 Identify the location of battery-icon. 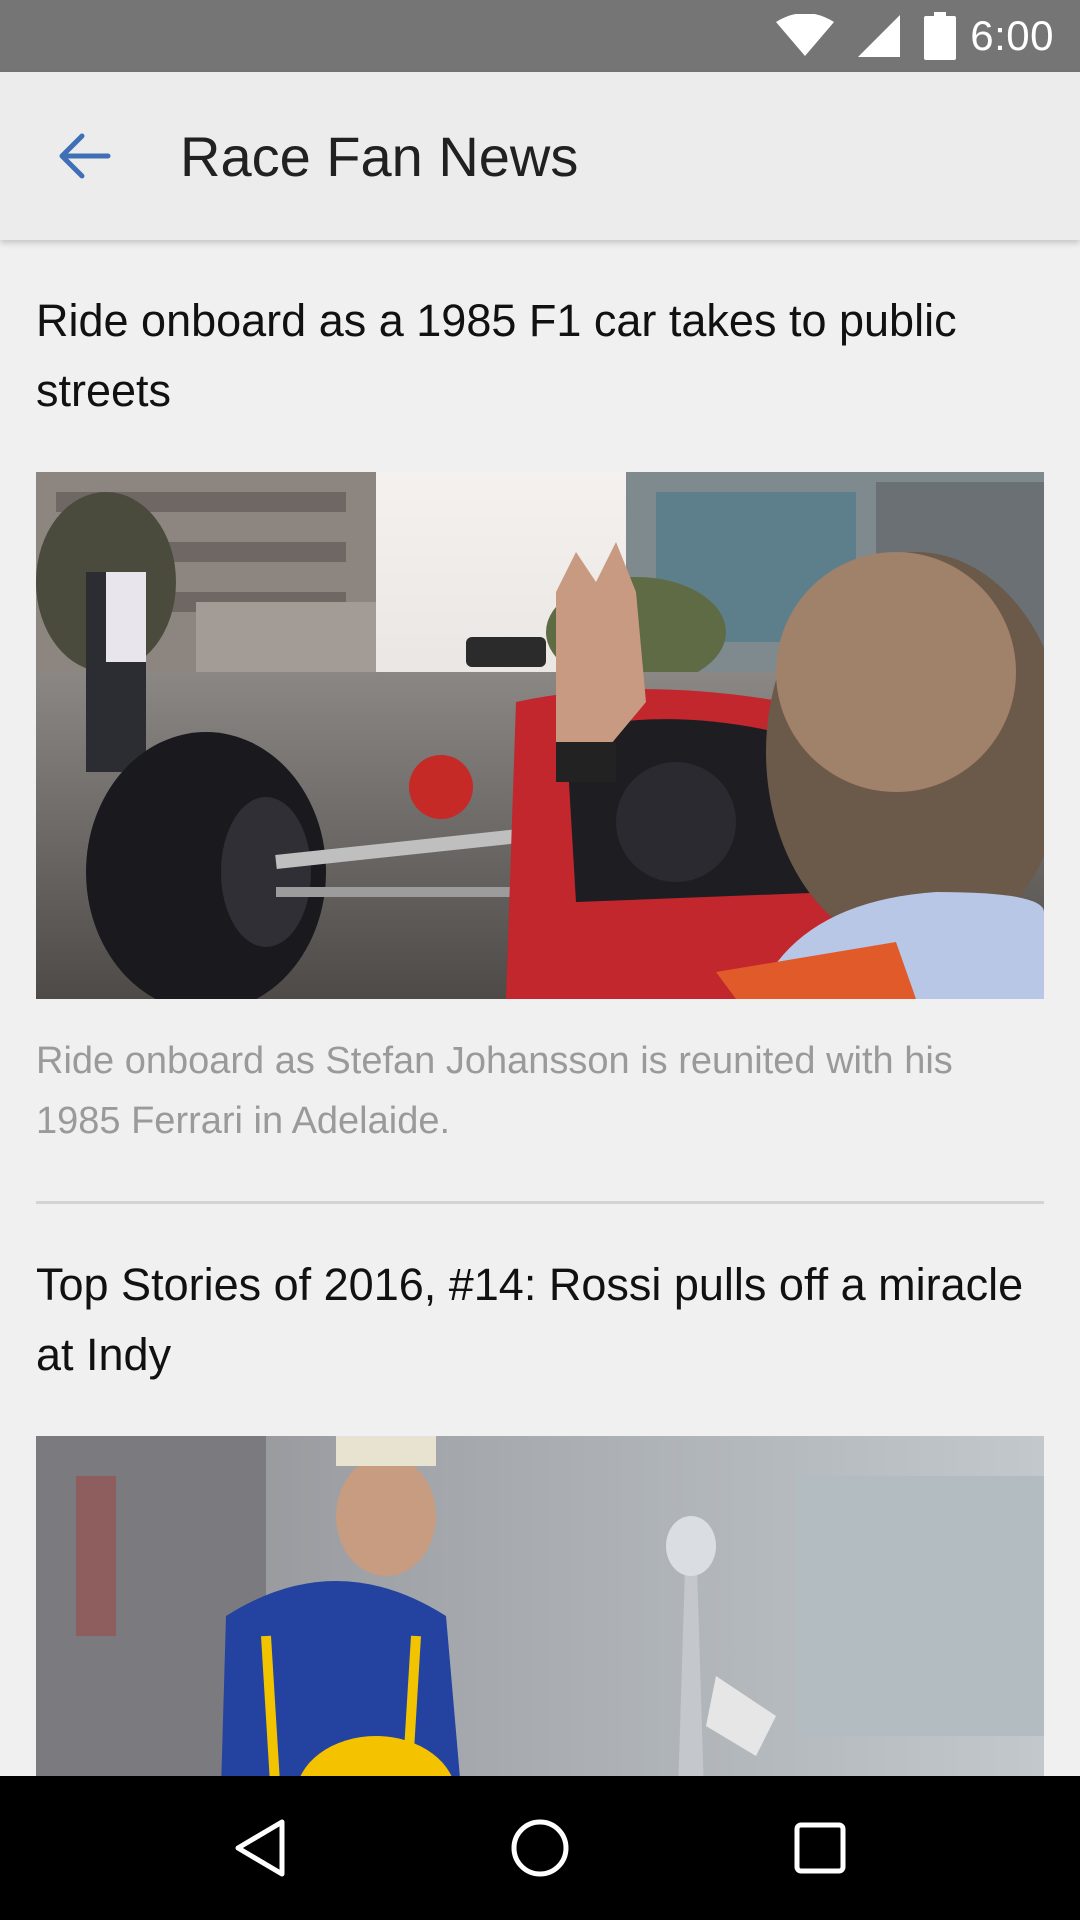
(940, 36).